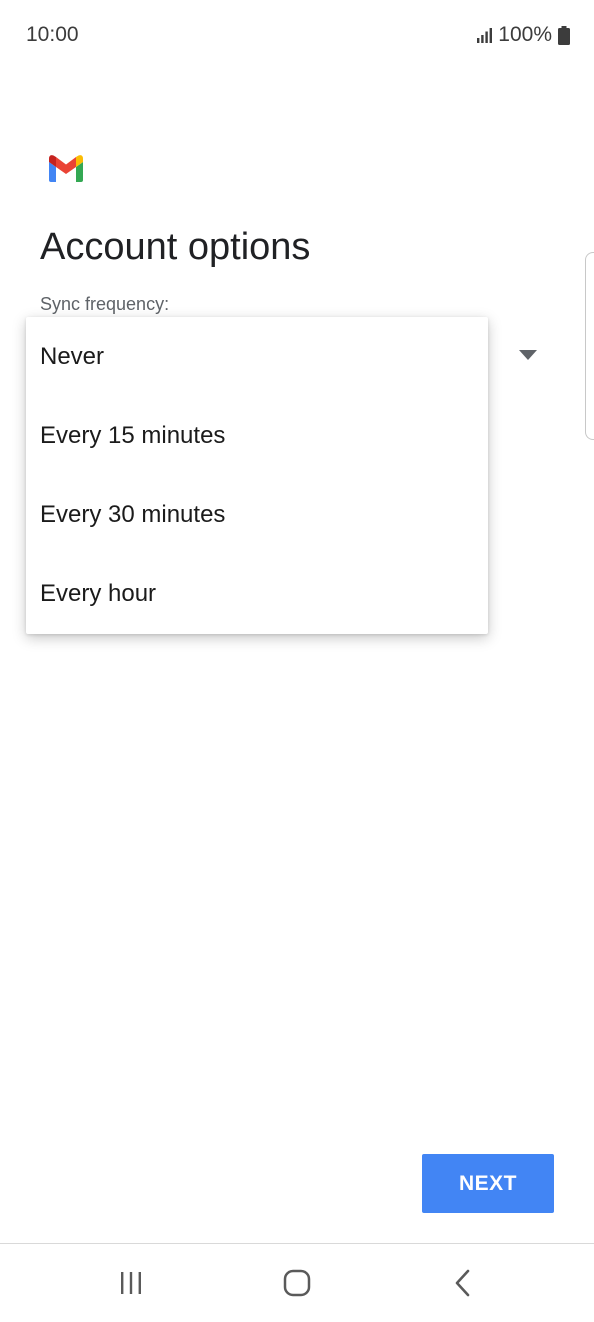 The image size is (594, 1322). What do you see at coordinates (257, 594) in the screenshot?
I see `option-every-hour: Every hour` at bounding box center [257, 594].